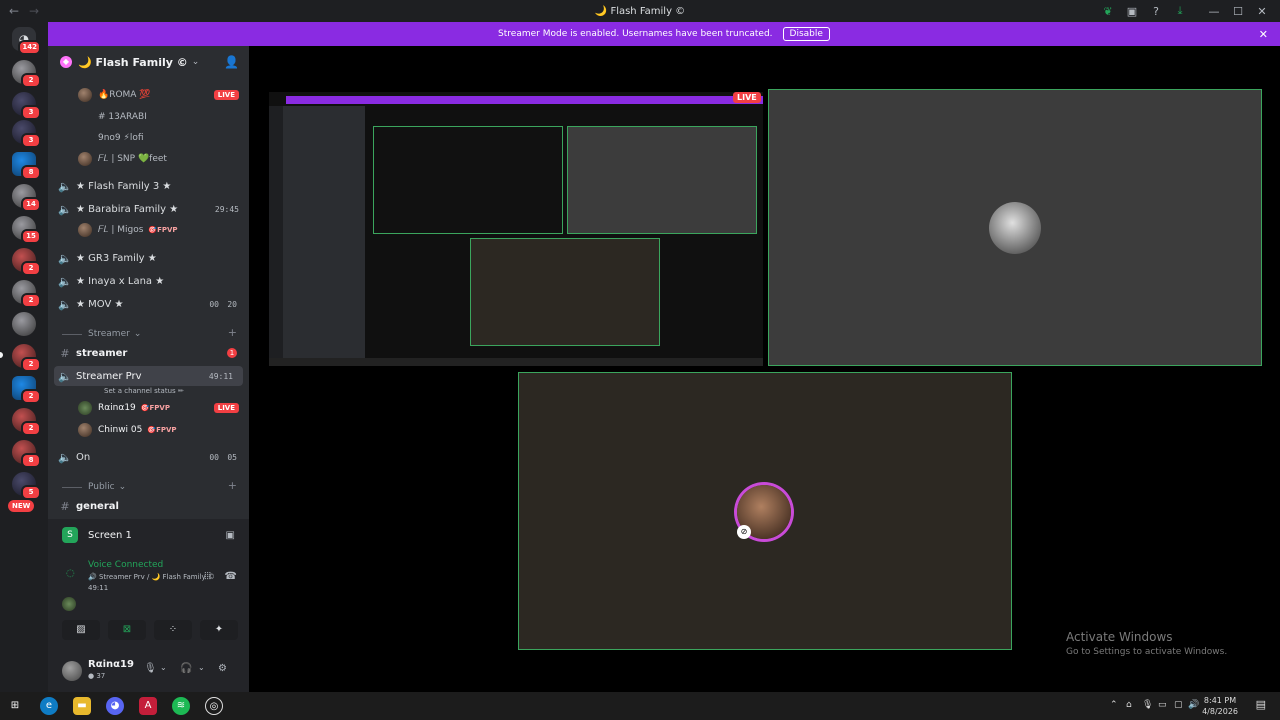  I want to click on settings-gear-icon: ⚙, so click(222, 668).